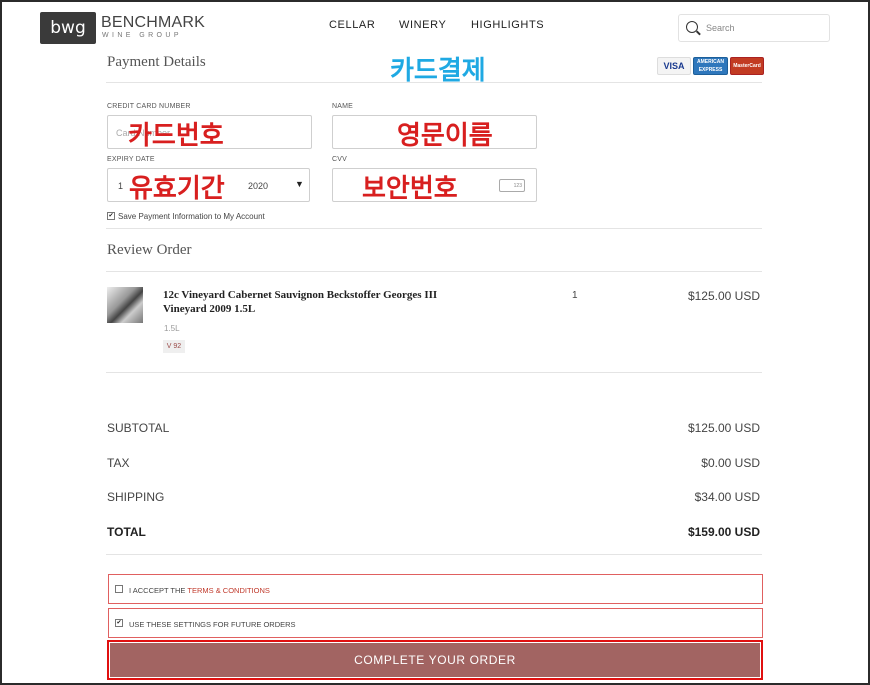 The height and width of the screenshot is (685, 870). Describe the element at coordinates (156, 62) in the screenshot. I see `payment-details-title: Payment Details` at that location.